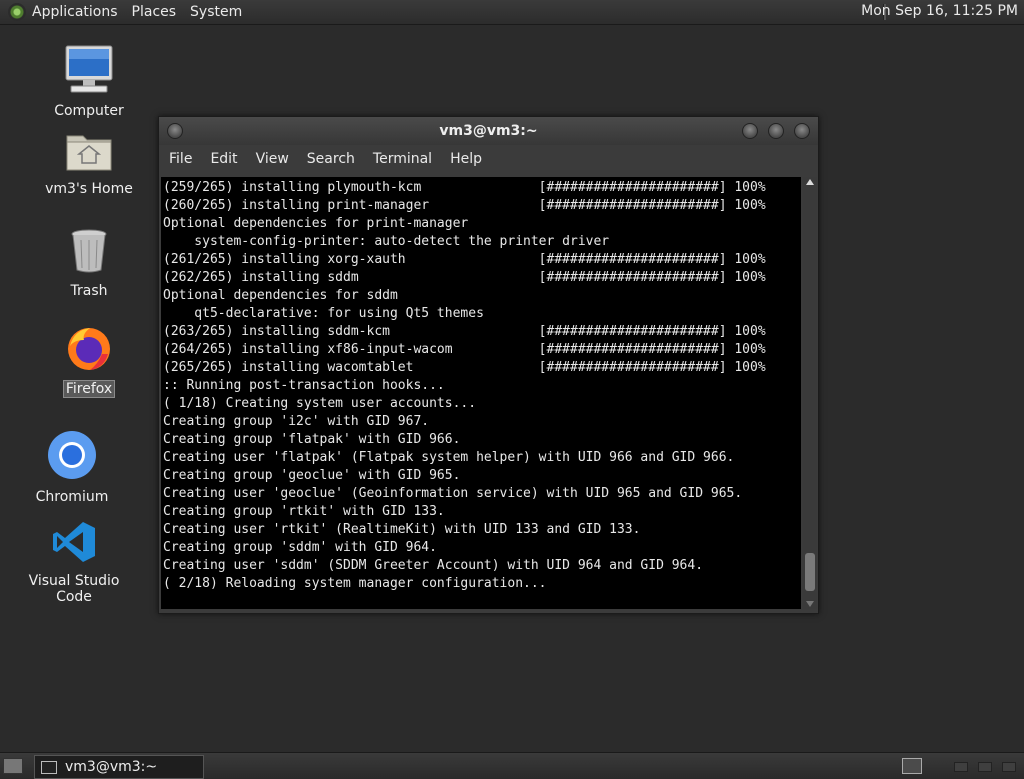  I want to click on terminal-line: Creating group 'geoclue' with GID 965., so click(312, 475).